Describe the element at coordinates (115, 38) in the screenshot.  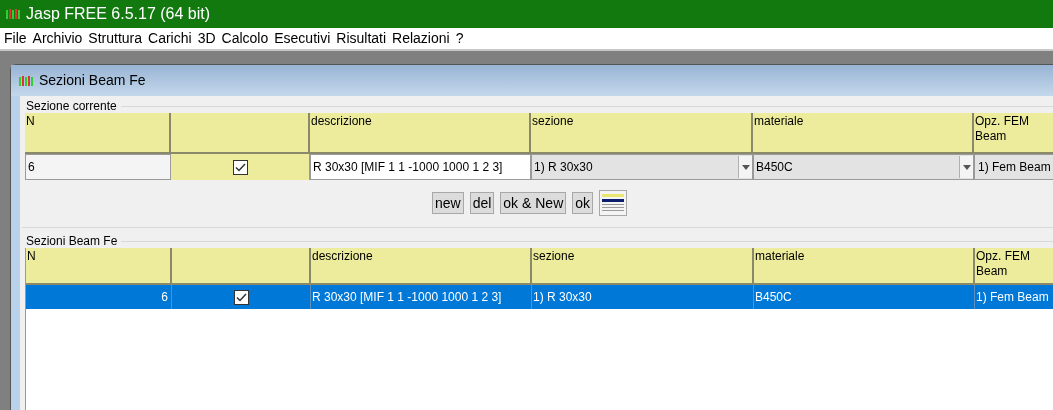
I see `menu-item: Struttura` at that location.